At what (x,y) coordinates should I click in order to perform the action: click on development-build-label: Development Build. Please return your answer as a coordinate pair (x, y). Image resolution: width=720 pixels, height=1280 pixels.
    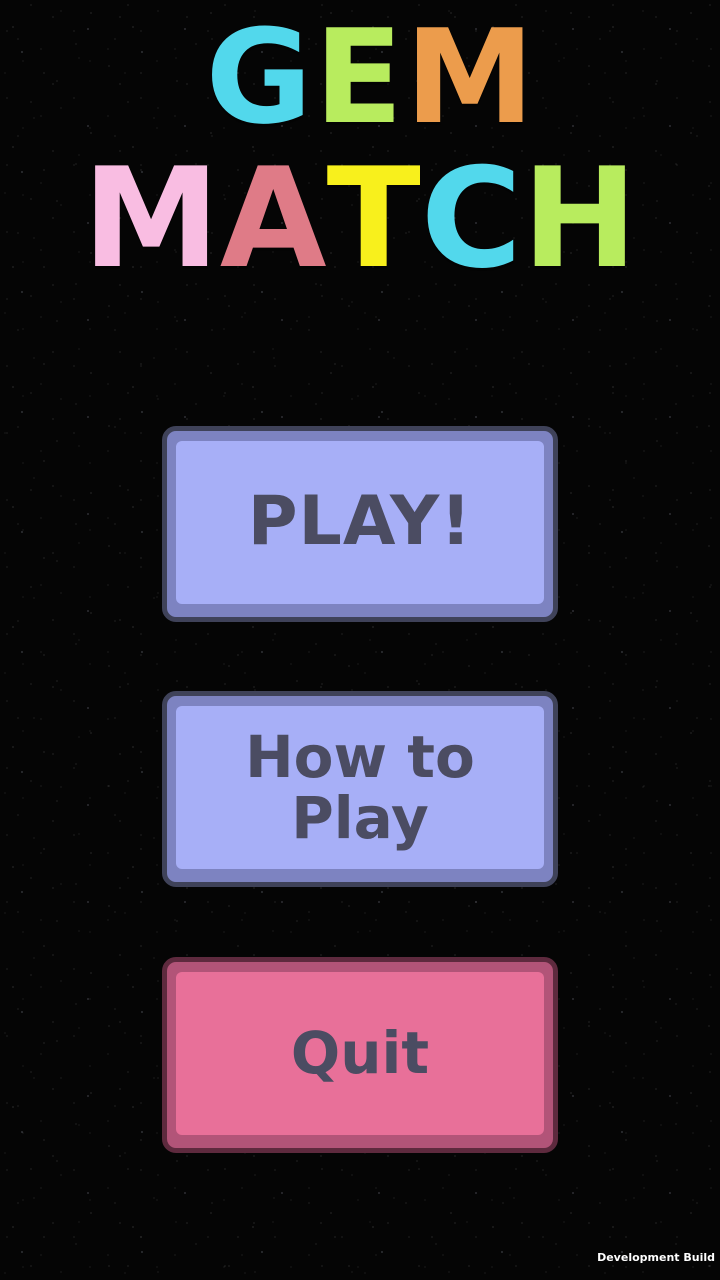
    Looking at the image, I should click on (656, 1257).